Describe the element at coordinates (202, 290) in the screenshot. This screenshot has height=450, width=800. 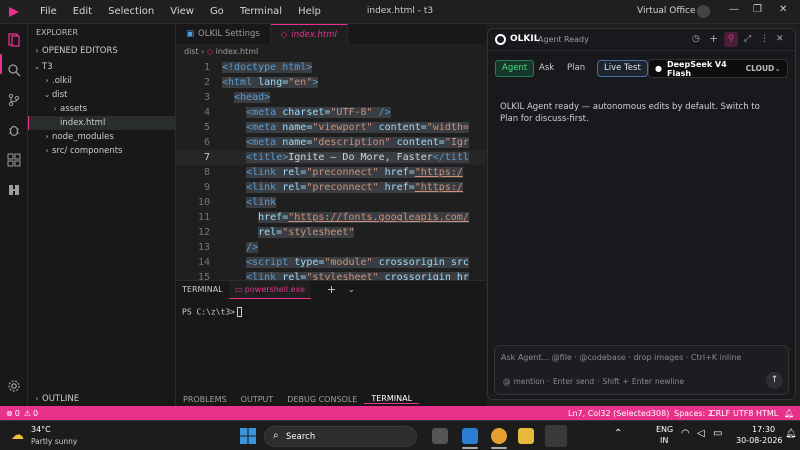
I see `panel-tab-terminal: TERMINAL` at that location.